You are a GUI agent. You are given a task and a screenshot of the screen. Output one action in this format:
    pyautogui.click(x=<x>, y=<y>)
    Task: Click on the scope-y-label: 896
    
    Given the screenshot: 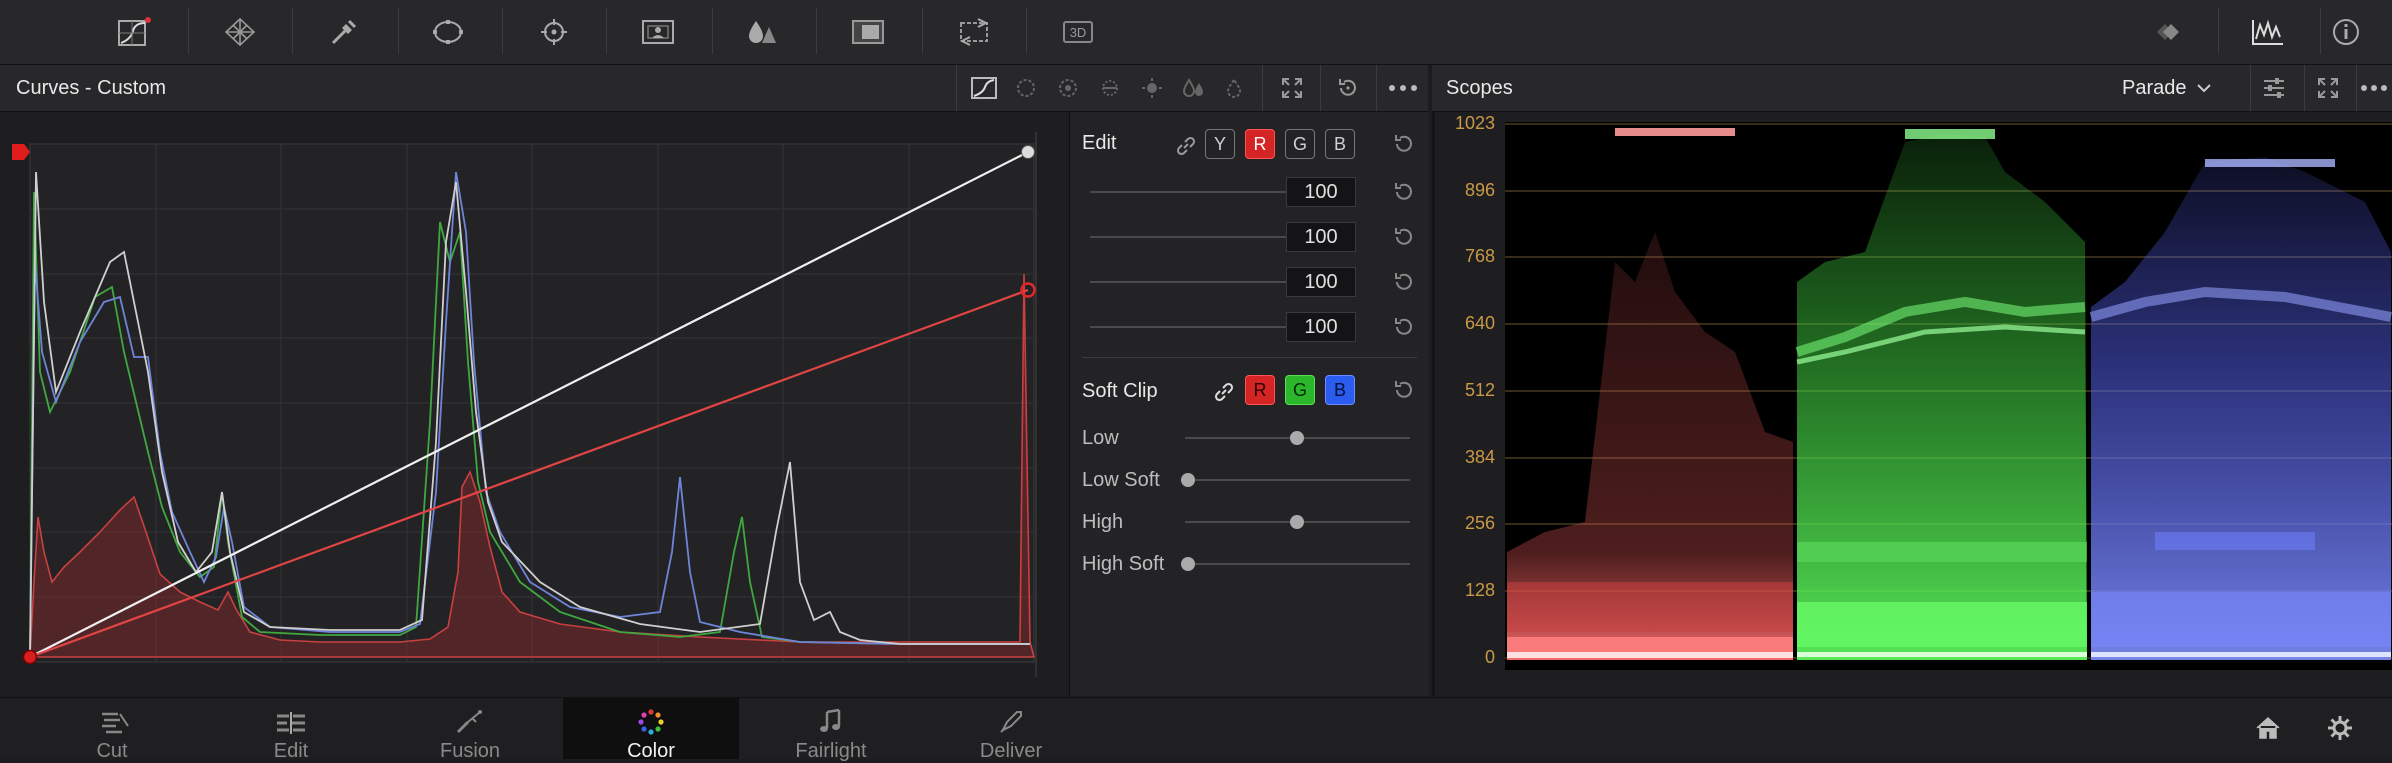 What is the action you would take?
    pyautogui.click(x=1479, y=190)
    